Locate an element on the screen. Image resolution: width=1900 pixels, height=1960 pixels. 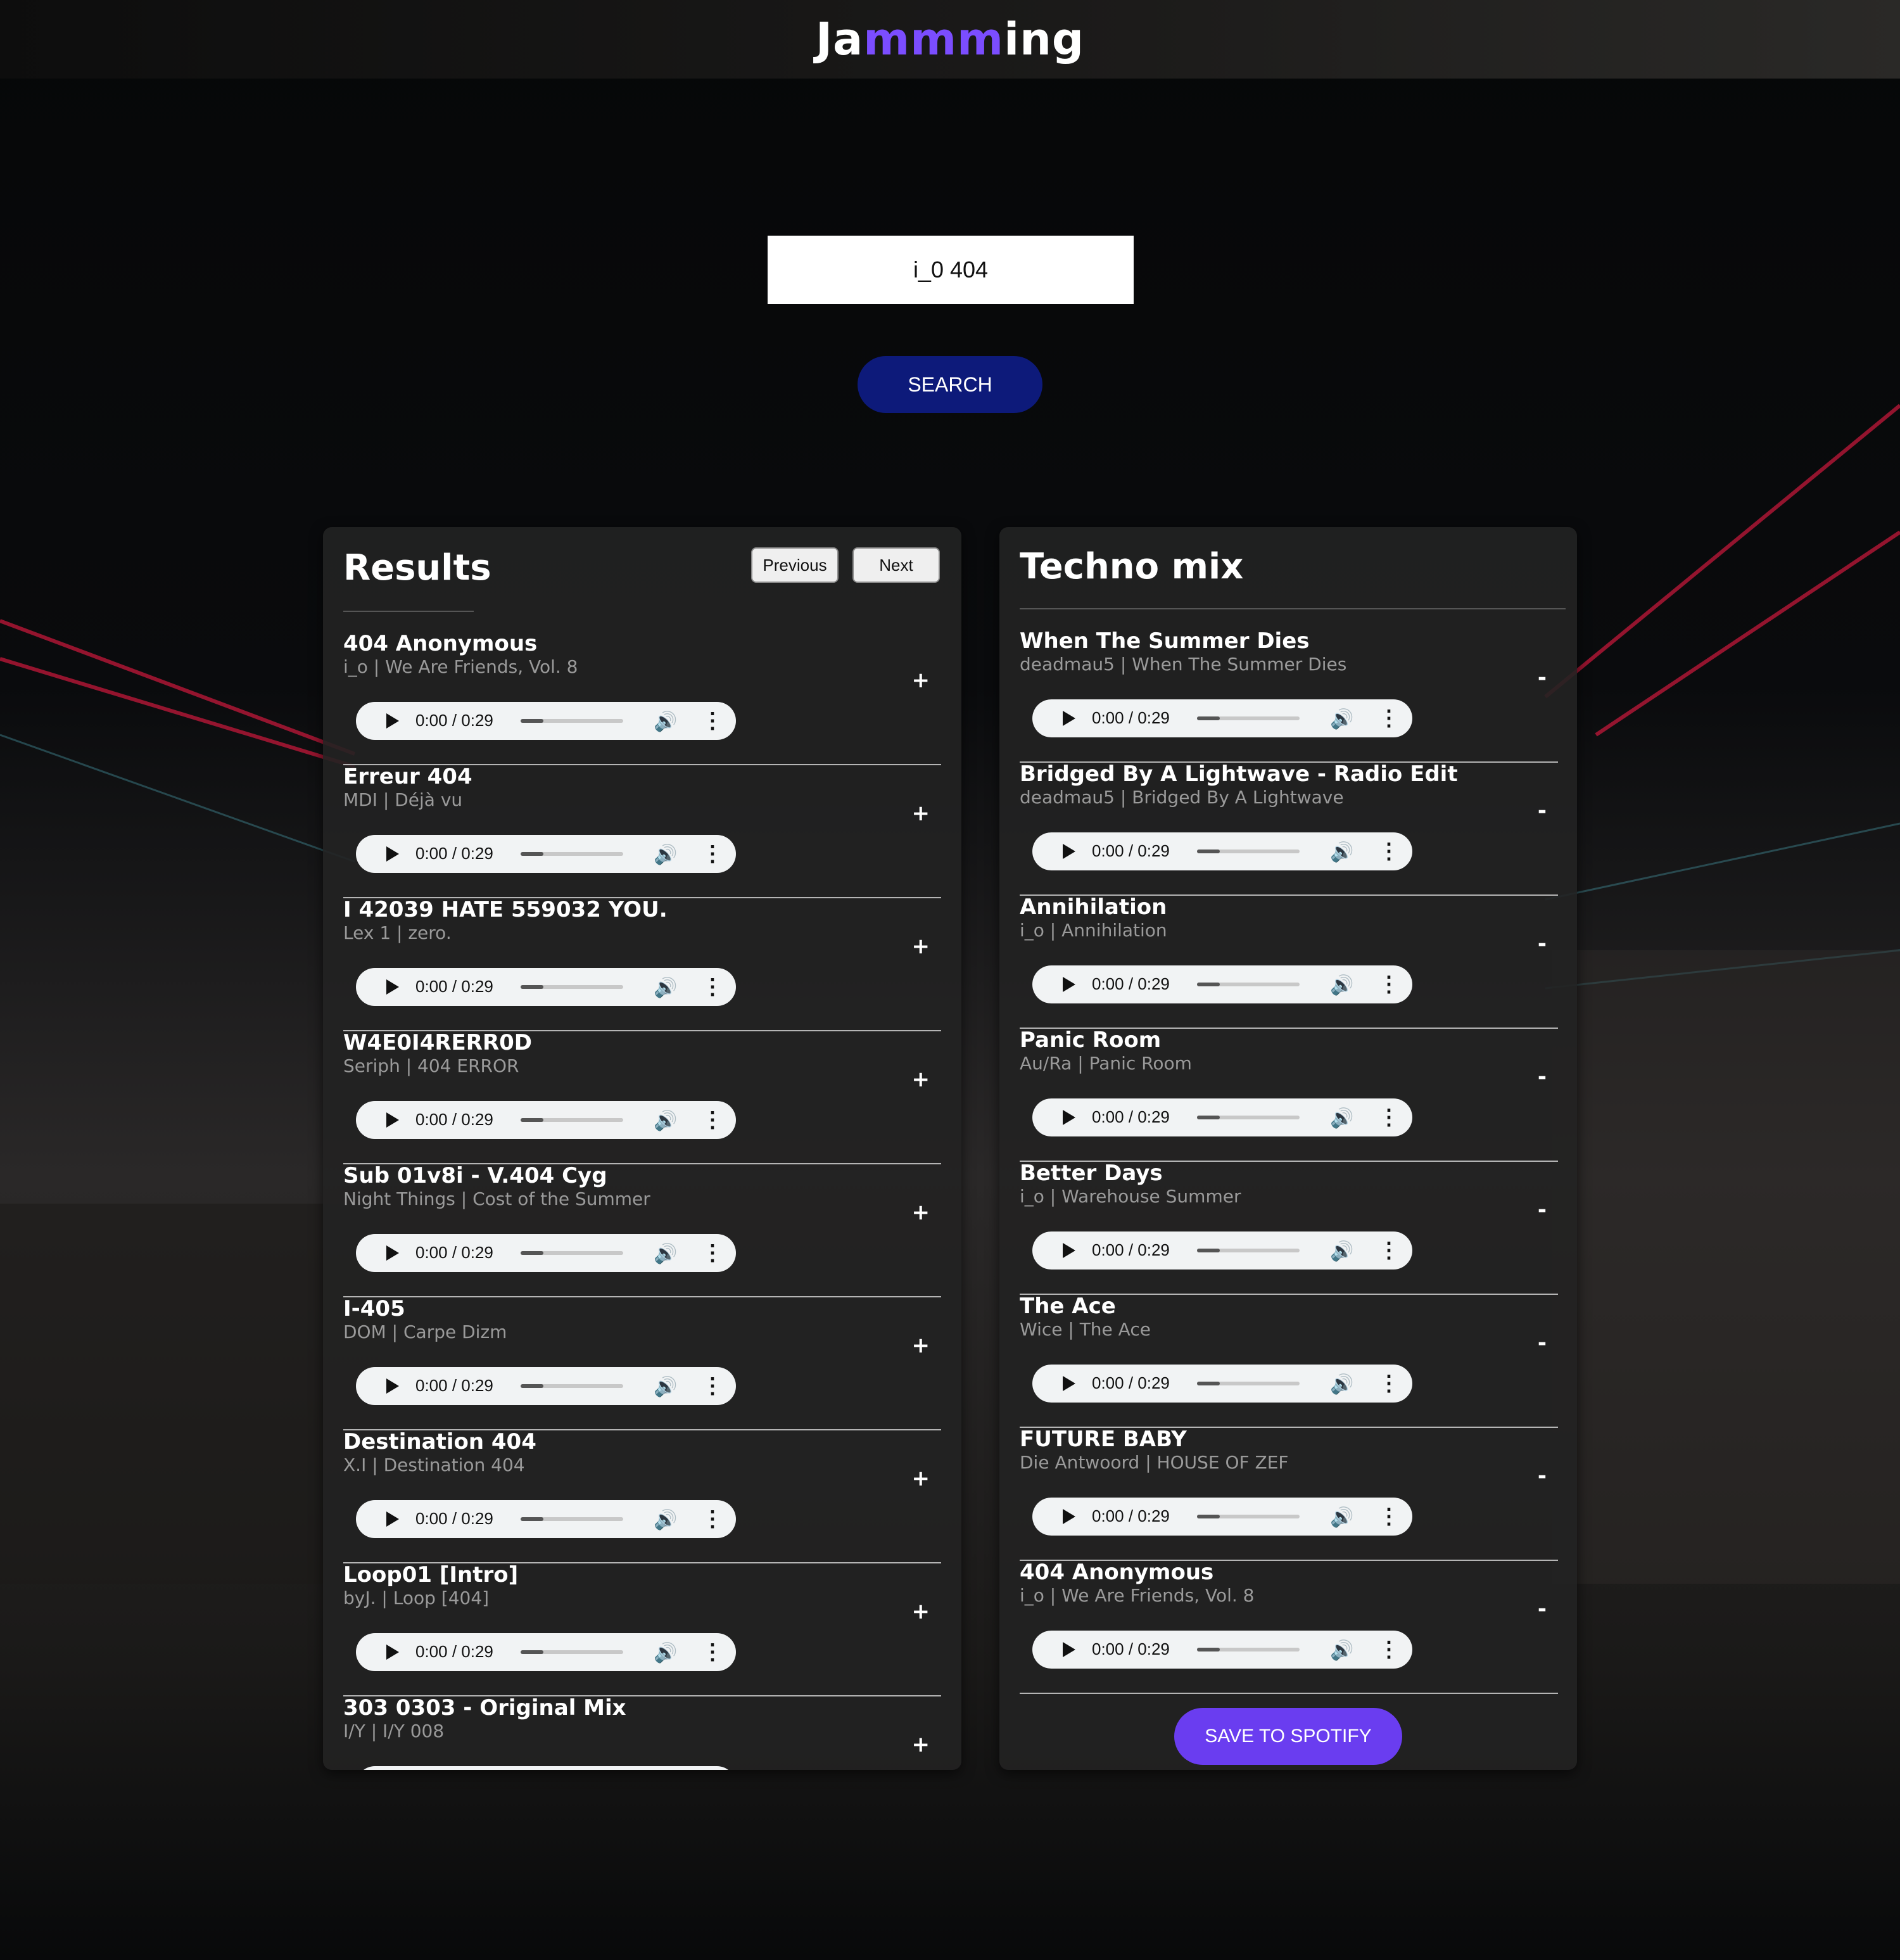
previous-button: Previous is located at coordinates (795, 565).